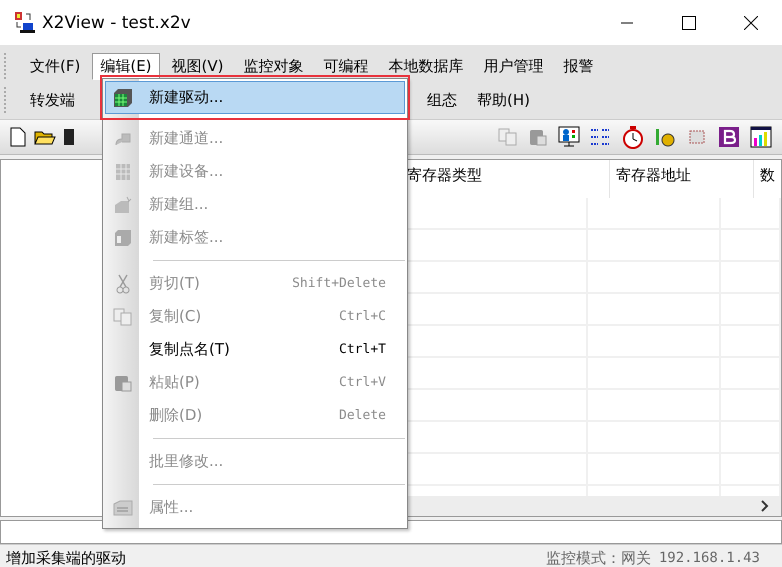 This screenshot has height=567, width=782. I want to click on tag-cube-icon, so click(123, 238).